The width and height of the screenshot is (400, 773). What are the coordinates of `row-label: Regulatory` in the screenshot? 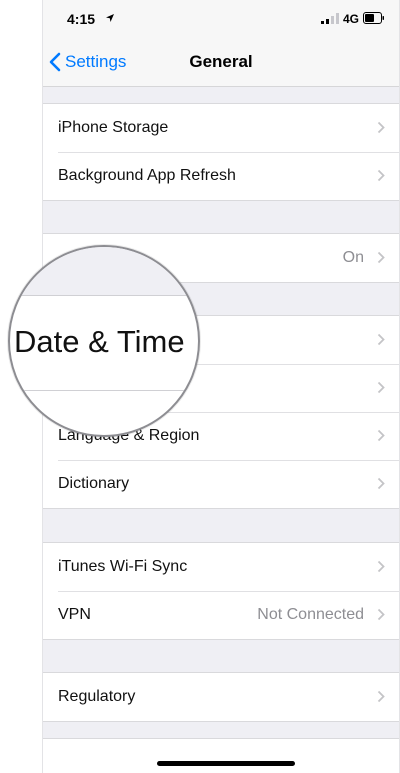 It's located at (97, 696).